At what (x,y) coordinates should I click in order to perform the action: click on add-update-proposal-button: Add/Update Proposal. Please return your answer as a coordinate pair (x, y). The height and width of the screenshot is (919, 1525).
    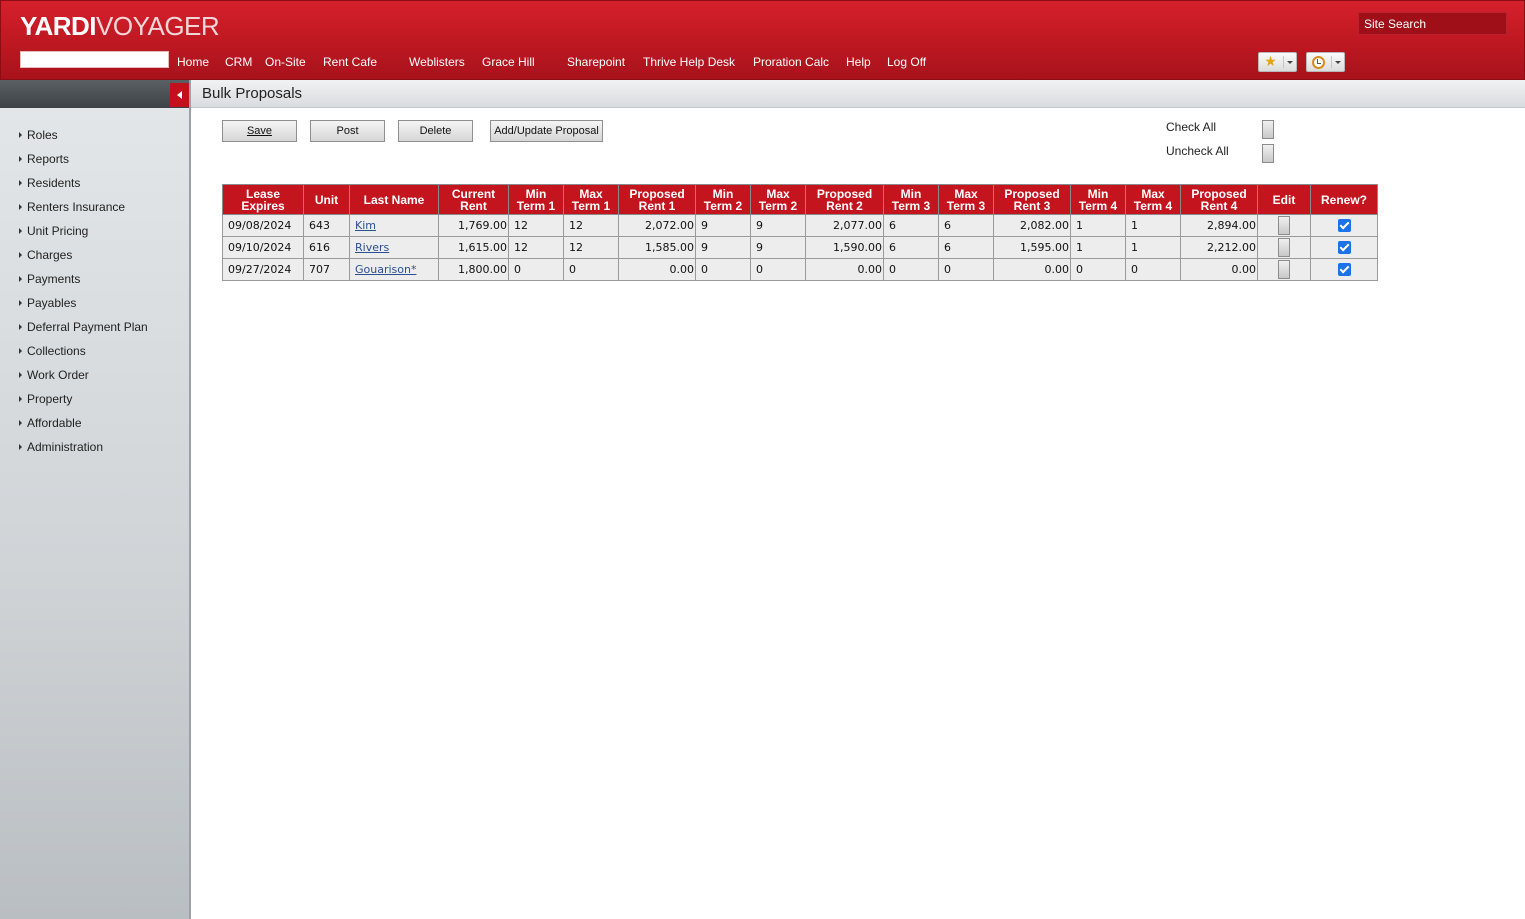
    Looking at the image, I should click on (546, 131).